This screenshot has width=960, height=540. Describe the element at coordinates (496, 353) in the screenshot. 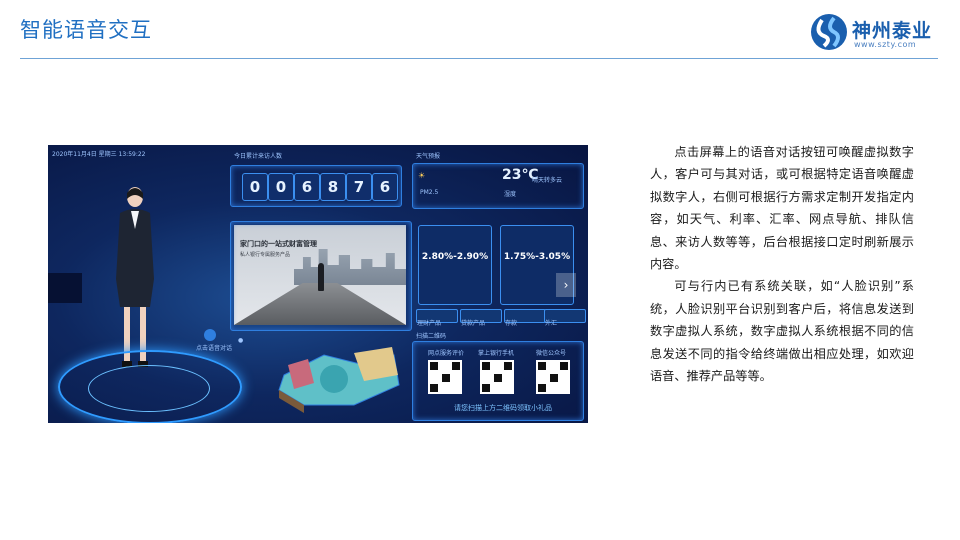

I see `qr-label: 掌上银行手机` at that location.